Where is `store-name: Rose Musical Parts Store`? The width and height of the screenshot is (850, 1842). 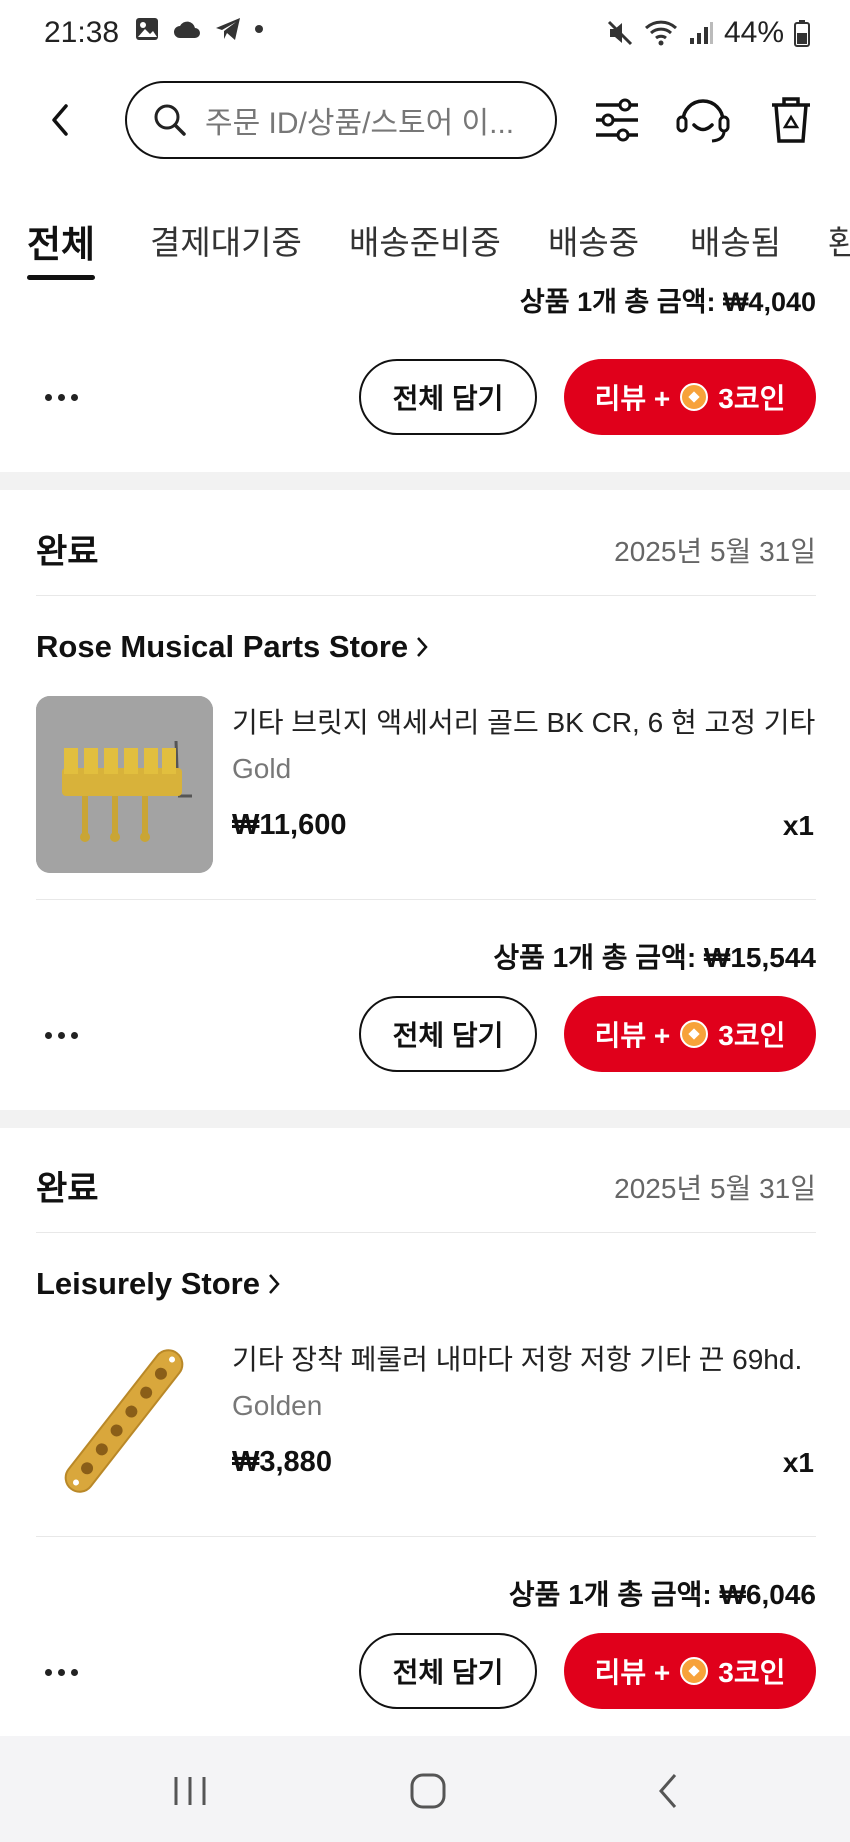 store-name: Rose Musical Parts Store is located at coordinates (222, 646).